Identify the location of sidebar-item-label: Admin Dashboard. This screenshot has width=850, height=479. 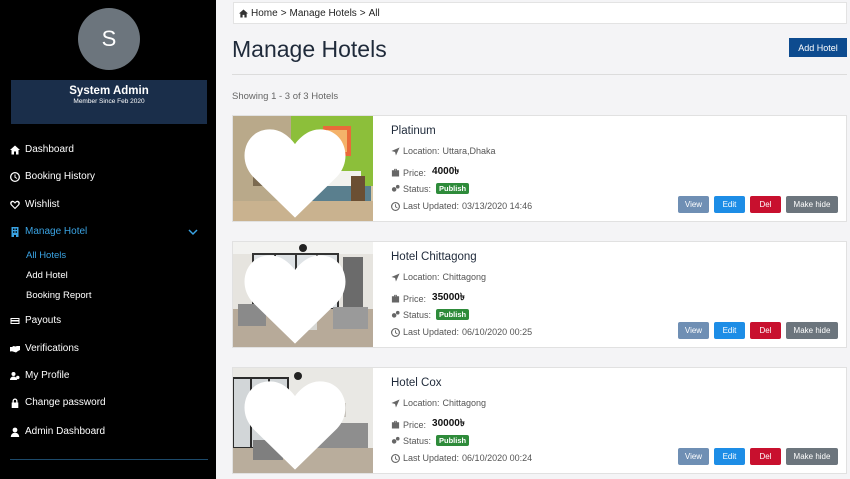
(65, 431).